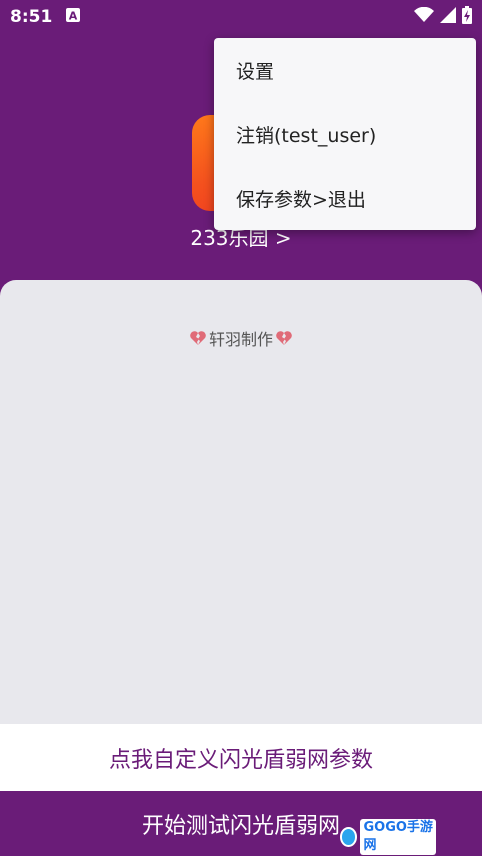 The width and height of the screenshot is (482, 856). Describe the element at coordinates (306, 135) in the screenshot. I see `menu-item-label: 注销(test_user)` at that location.